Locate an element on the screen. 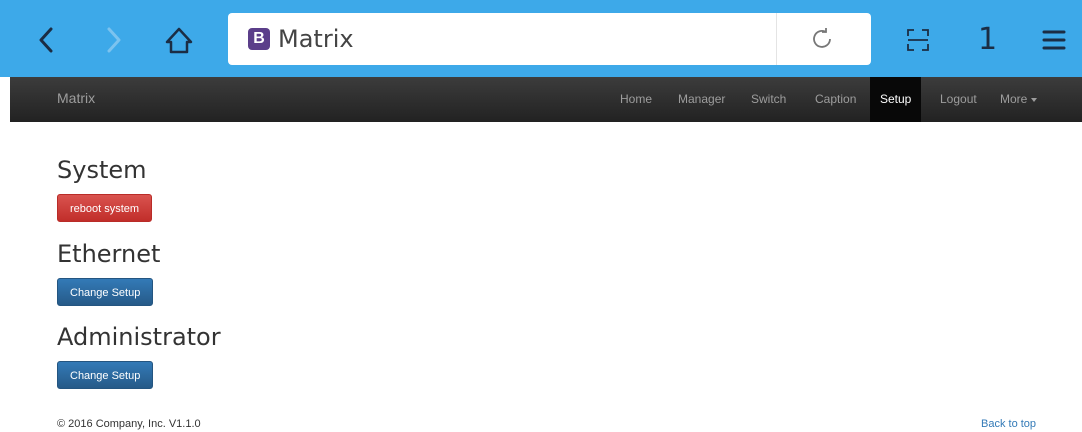 This screenshot has width=1082, height=432. url-divider is located at coordinates (776, 39).